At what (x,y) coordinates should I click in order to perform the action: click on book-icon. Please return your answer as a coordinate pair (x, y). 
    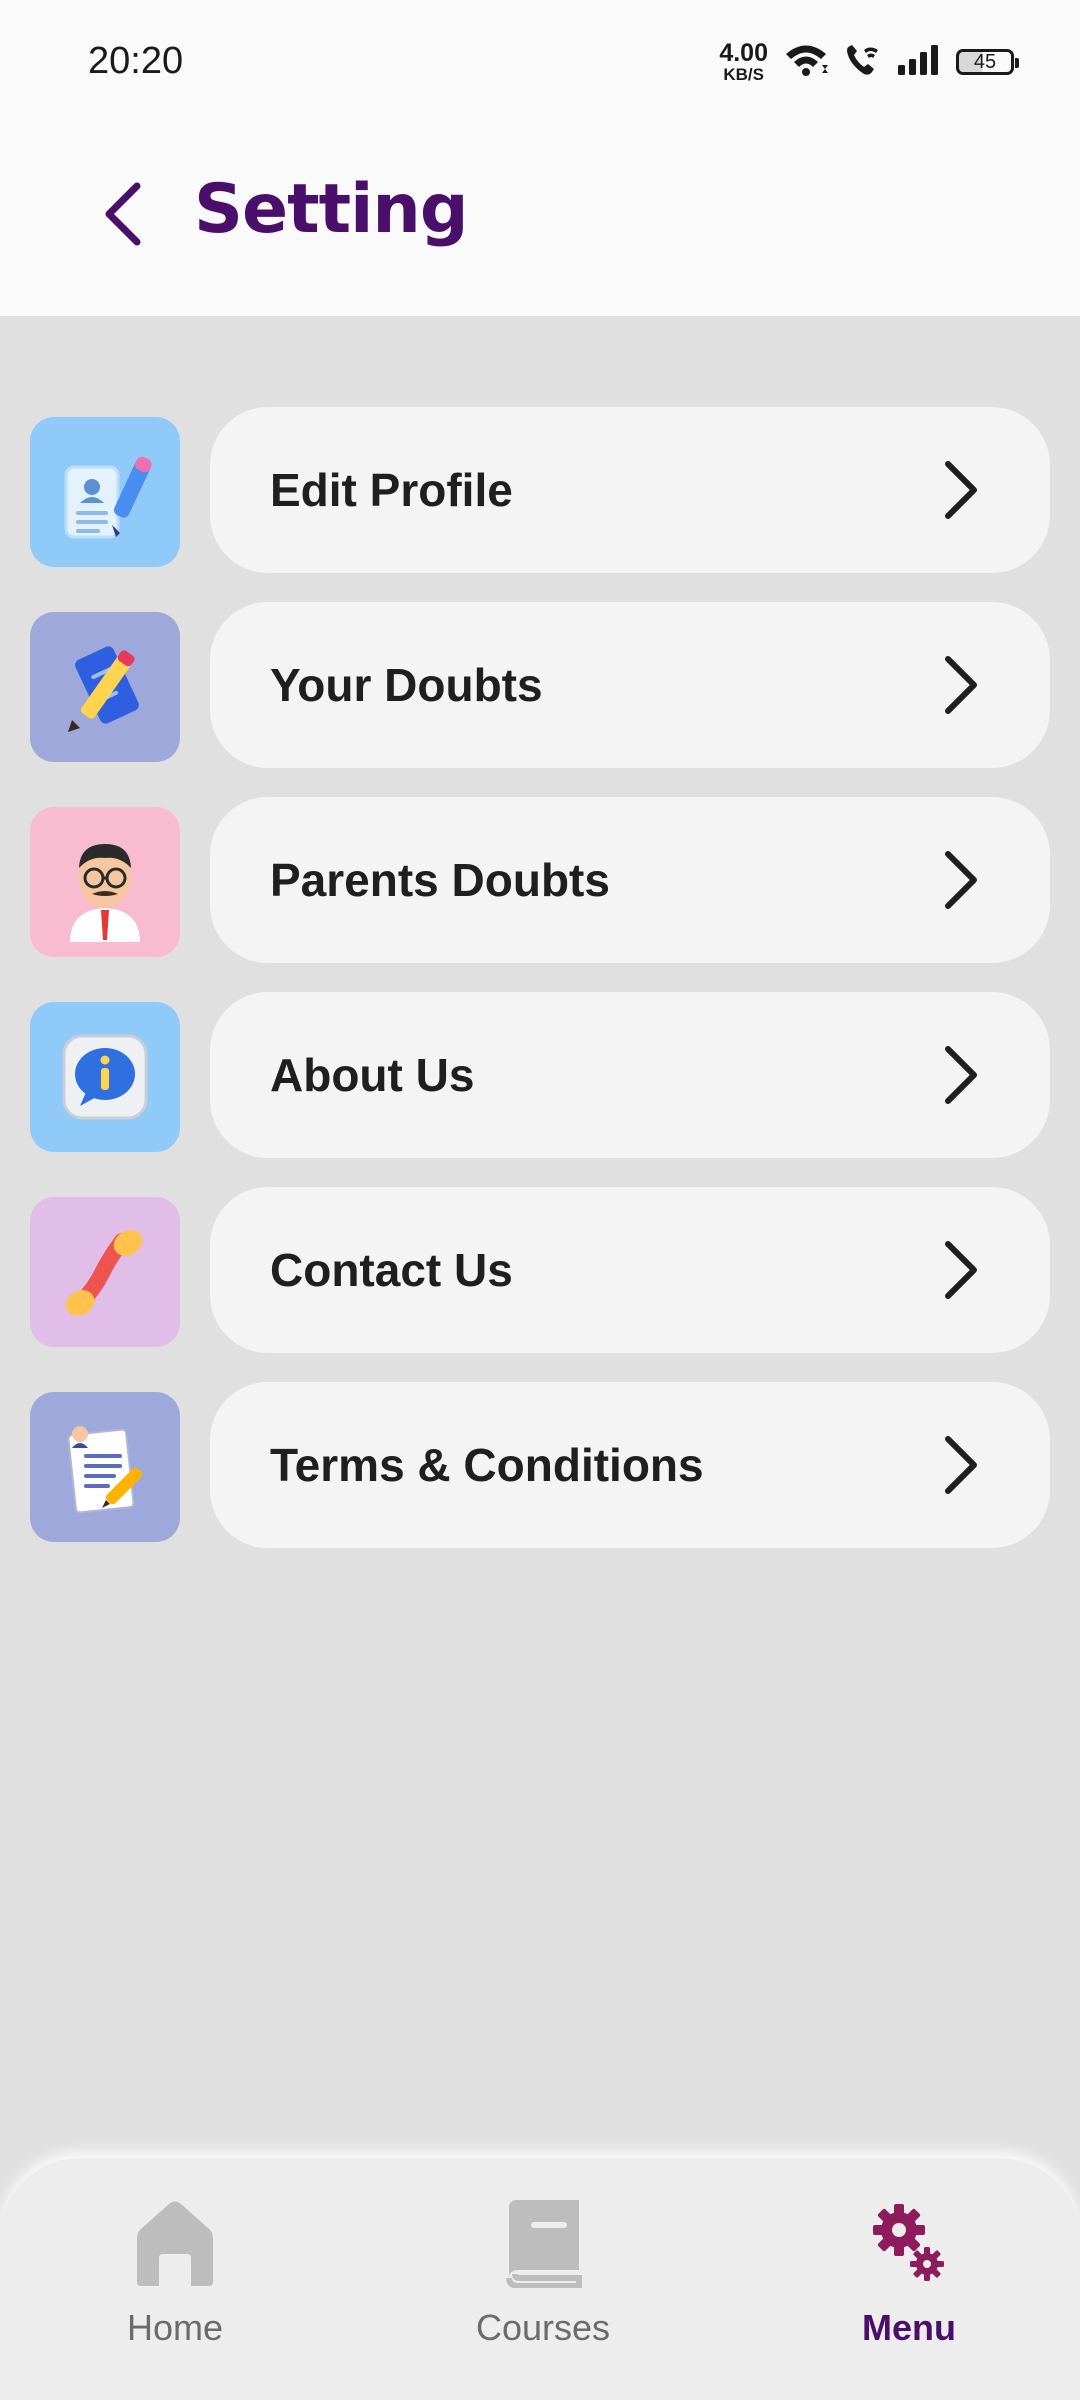
    Looking at the image, I should click on (543, 2245).